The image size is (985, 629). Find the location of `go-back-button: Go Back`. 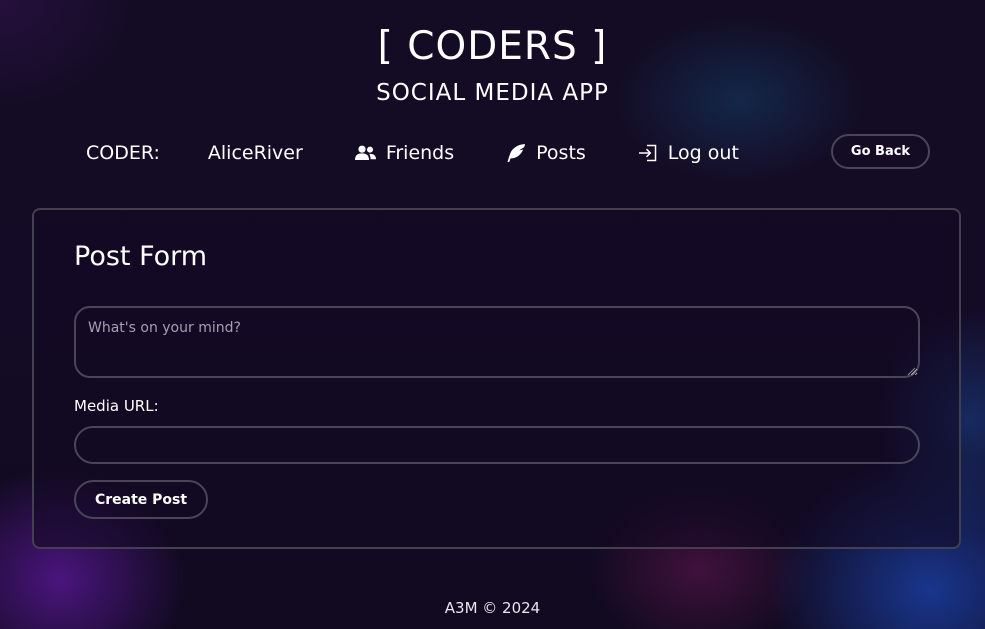

go-back-button: Go Back is located at coordinates (880, 151).